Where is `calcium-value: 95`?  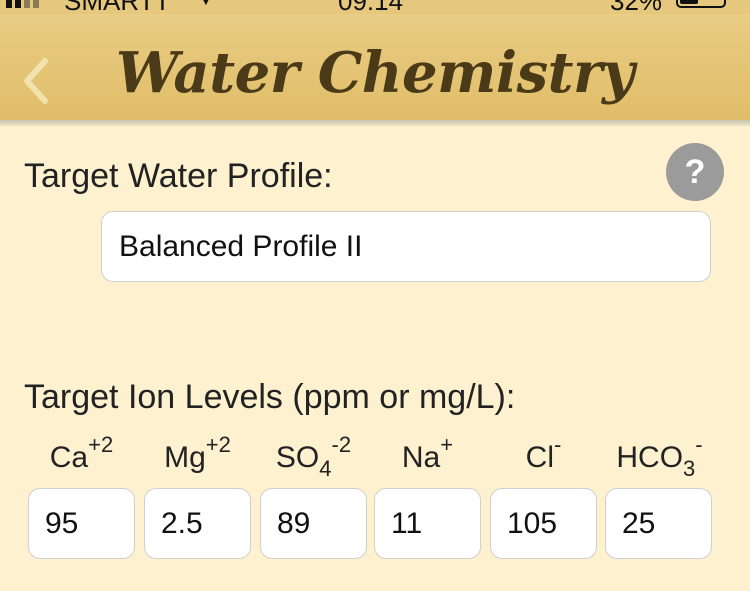
calcium-value: 95 is located at coordinates (62, 523).